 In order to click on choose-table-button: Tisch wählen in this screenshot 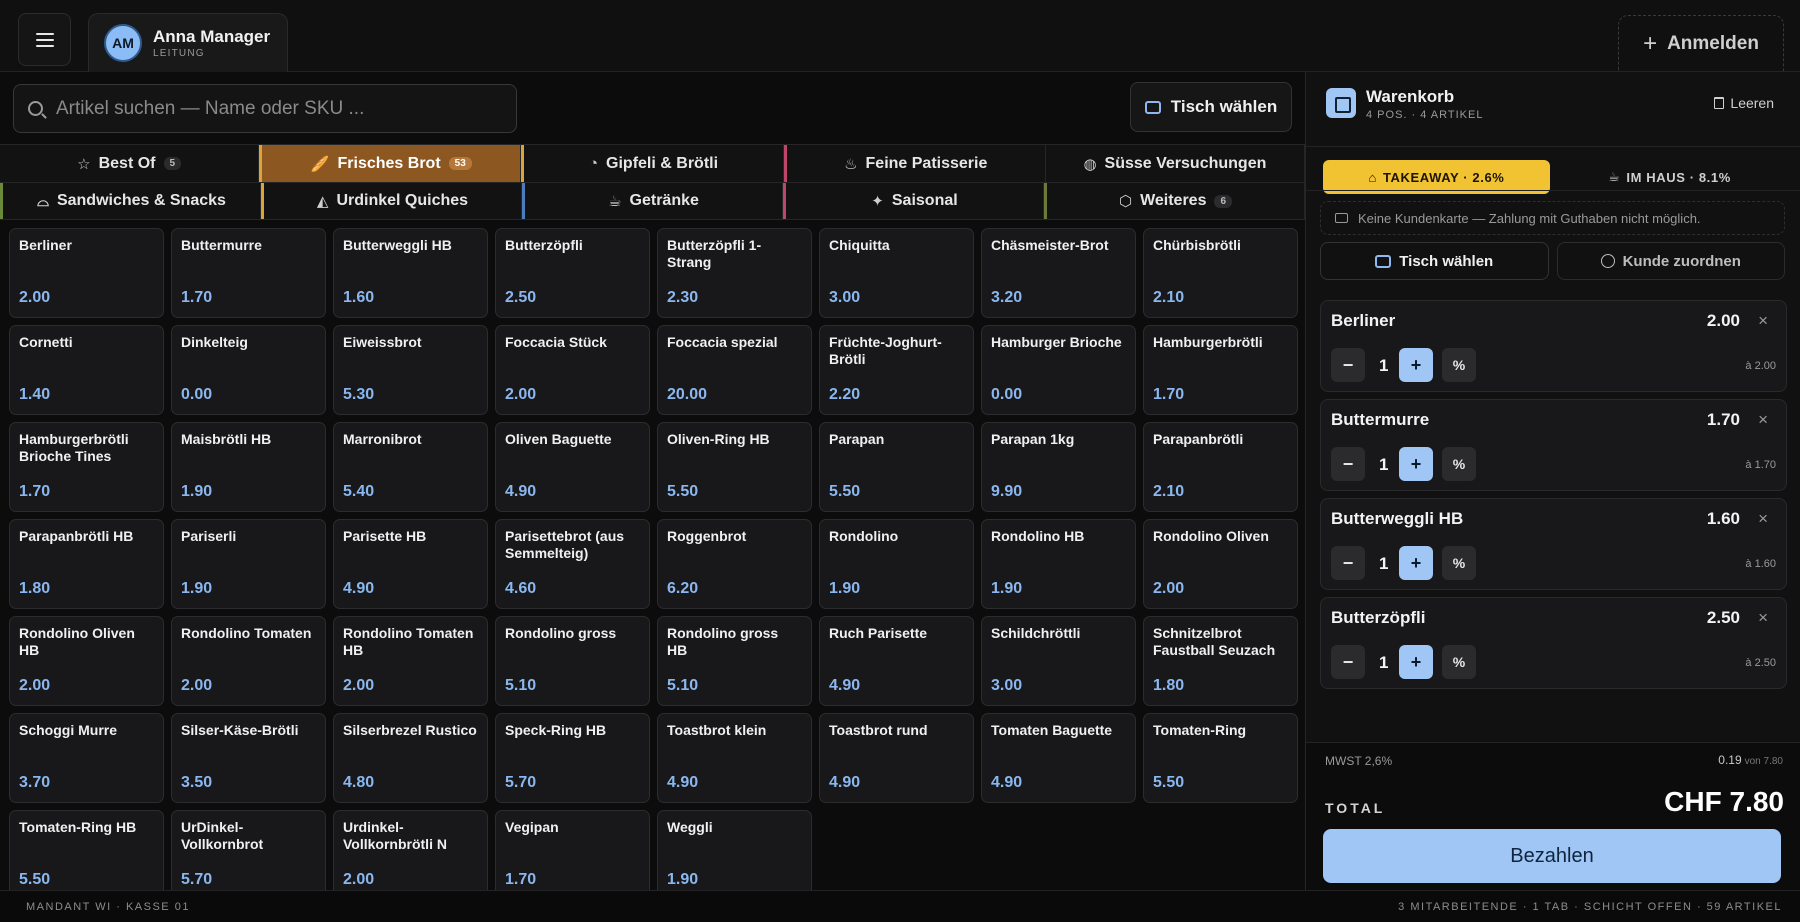, I will do `click(1211, 107)`.